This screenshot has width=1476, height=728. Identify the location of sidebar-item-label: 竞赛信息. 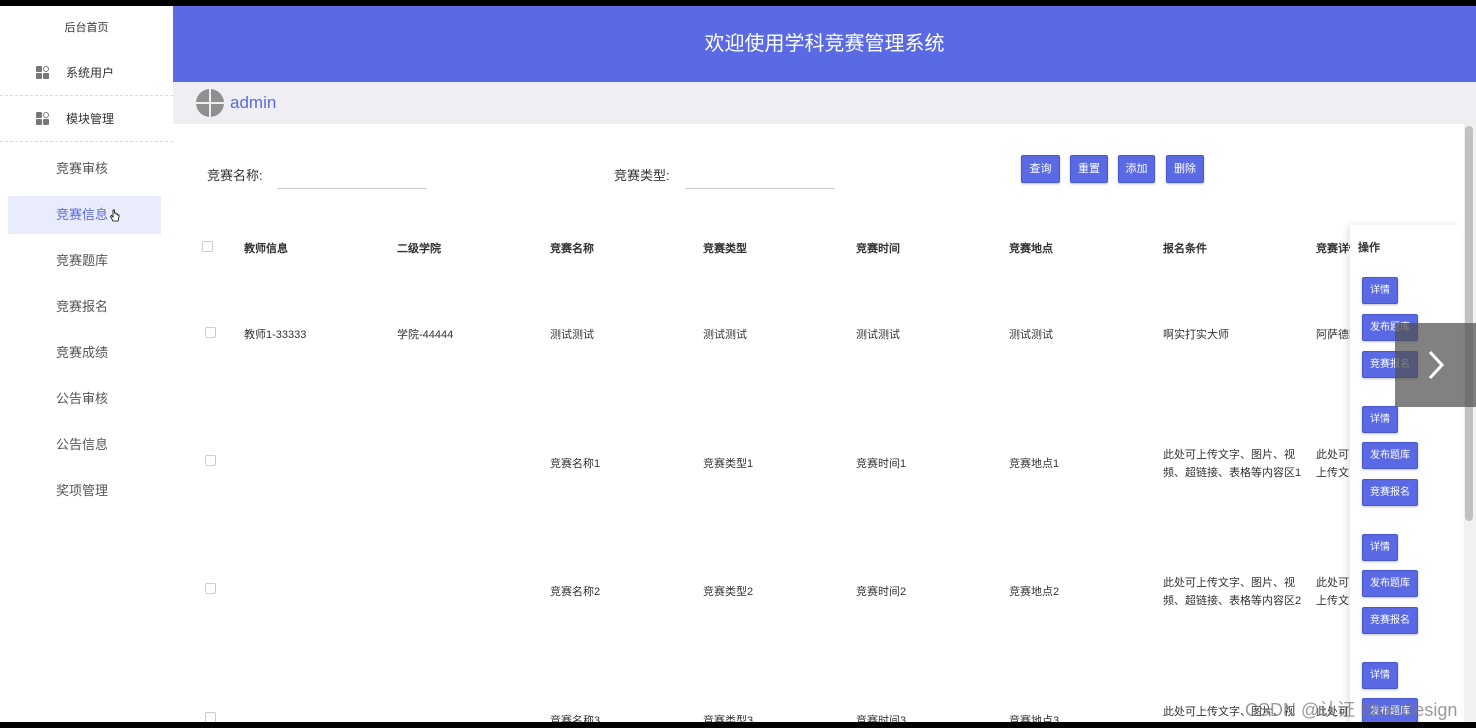
(82, 214).